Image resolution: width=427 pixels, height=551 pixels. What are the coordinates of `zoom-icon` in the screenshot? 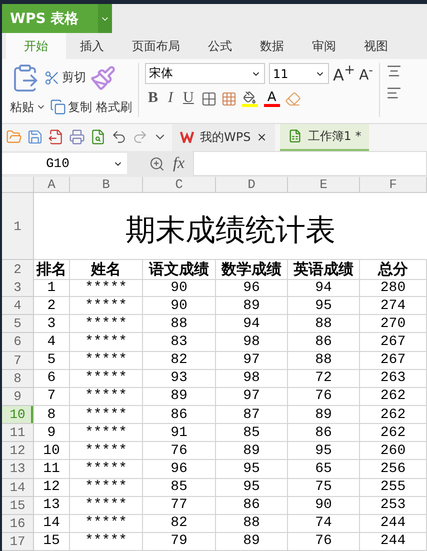 It's located at (157, 164).